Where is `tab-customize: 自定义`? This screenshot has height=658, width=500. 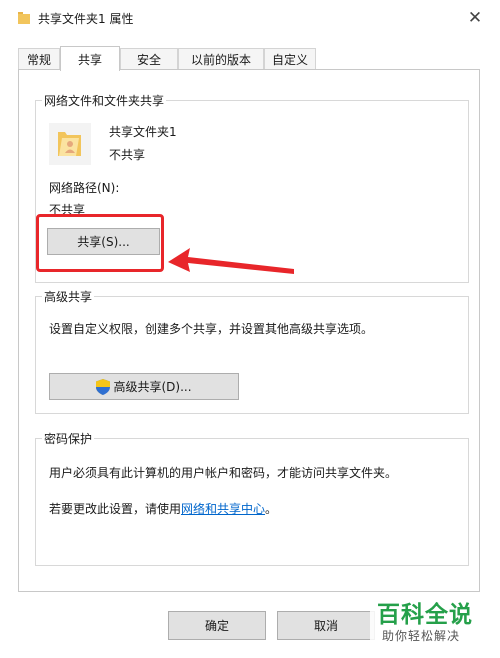 tab-customize: 自定义 is located at coordinates (290, 58).